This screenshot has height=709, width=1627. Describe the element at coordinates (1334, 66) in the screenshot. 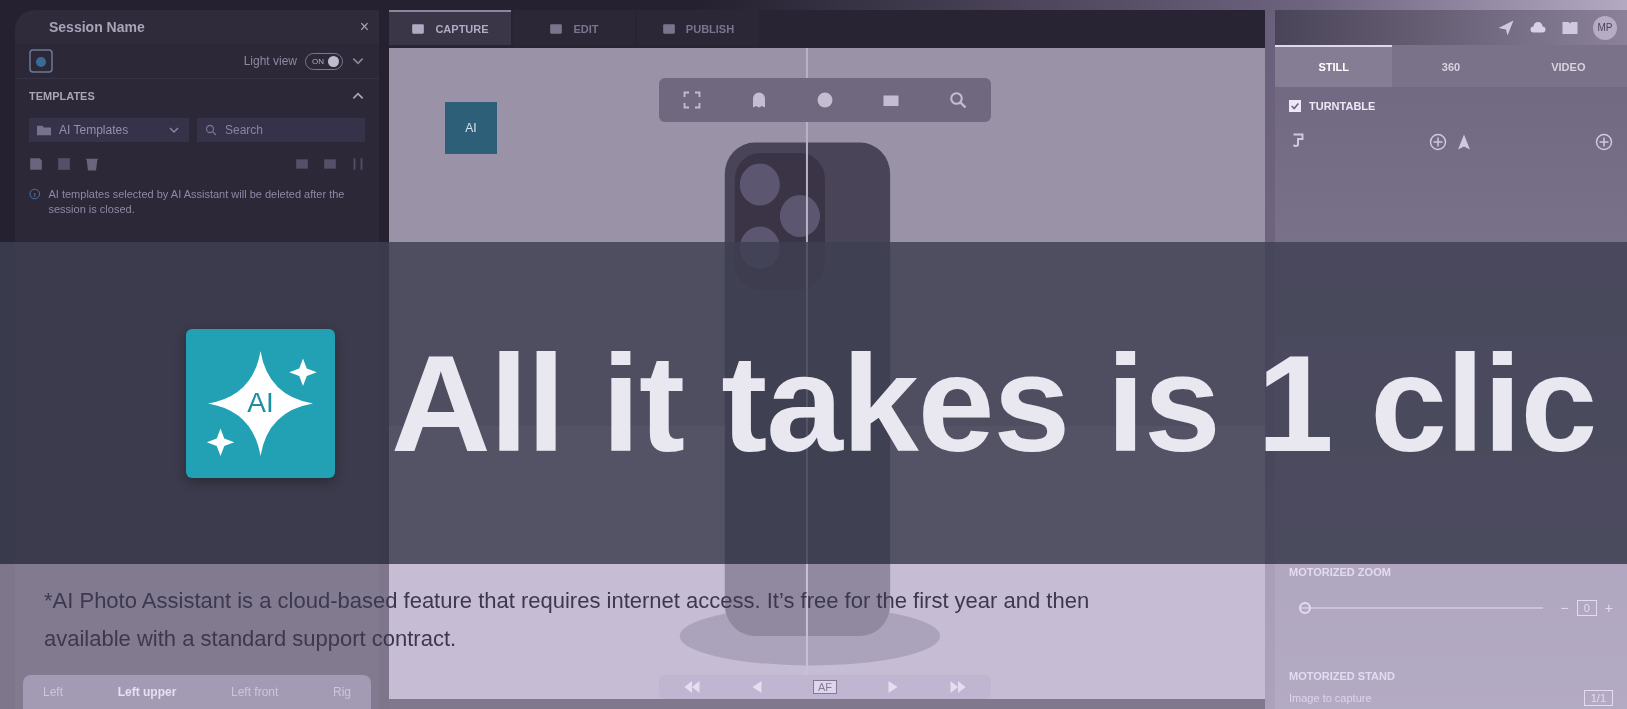

I see `shot-type-tab: STILL` at that location.